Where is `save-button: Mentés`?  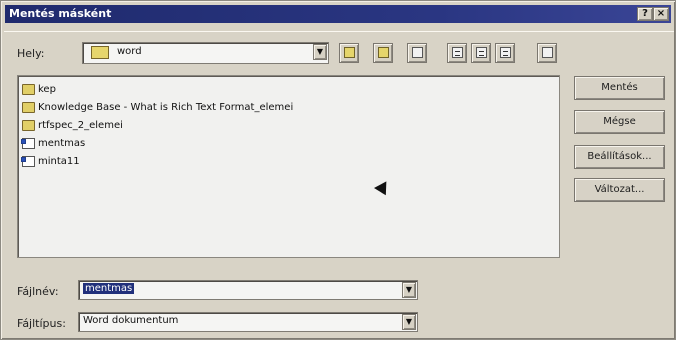
save-button: Mentés is located at coordinates (619, 88).